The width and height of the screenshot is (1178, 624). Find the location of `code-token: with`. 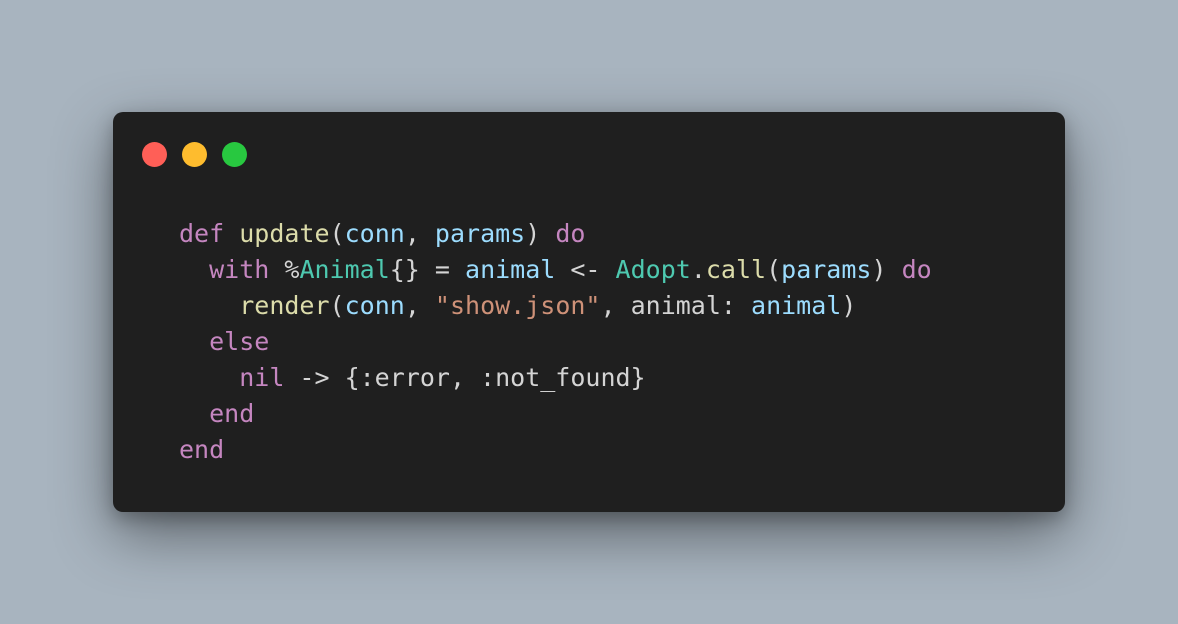

code-token: with is located at coordinates (239, 269).